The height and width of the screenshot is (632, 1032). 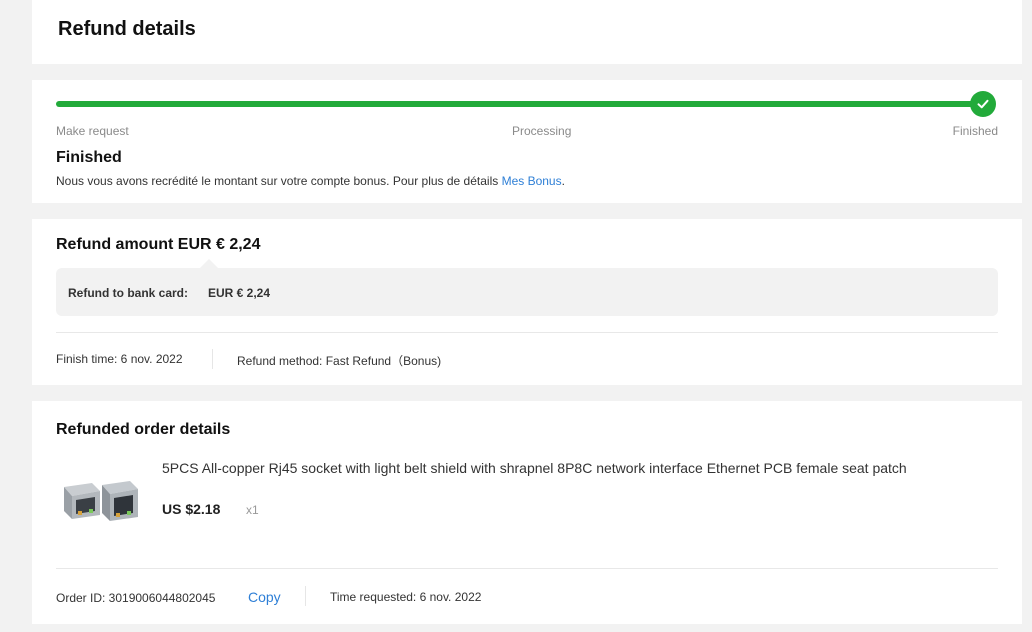 I want to click on box-pointer, so click(x=209, y=263).